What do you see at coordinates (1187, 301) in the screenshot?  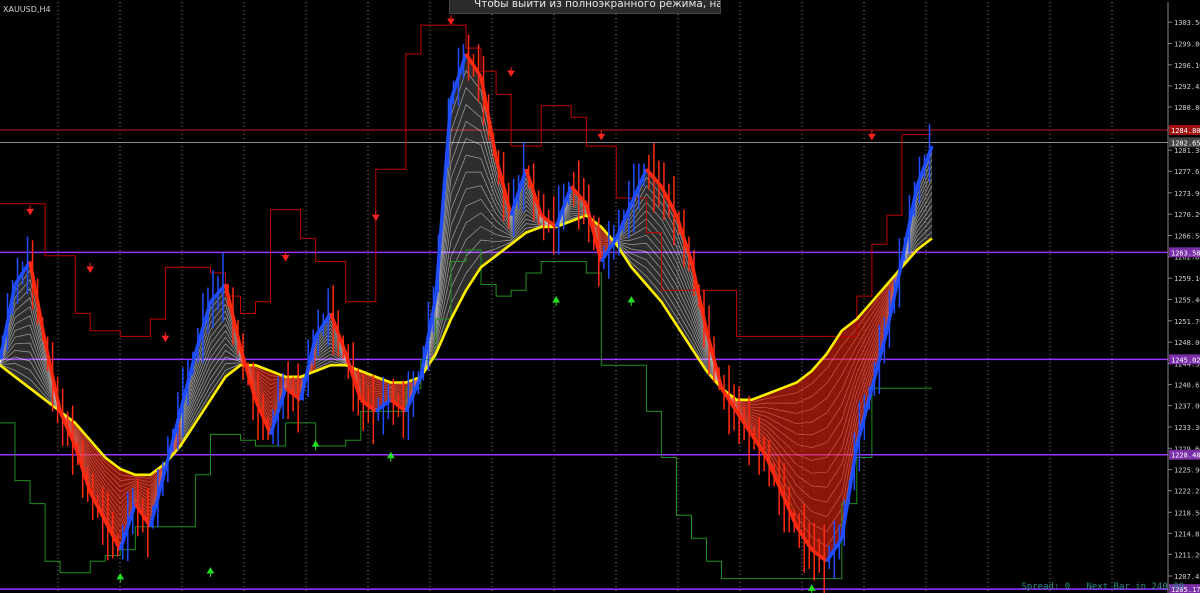 I see `axis-tick-label: 1255.40` at bounding box center [1187, 301].